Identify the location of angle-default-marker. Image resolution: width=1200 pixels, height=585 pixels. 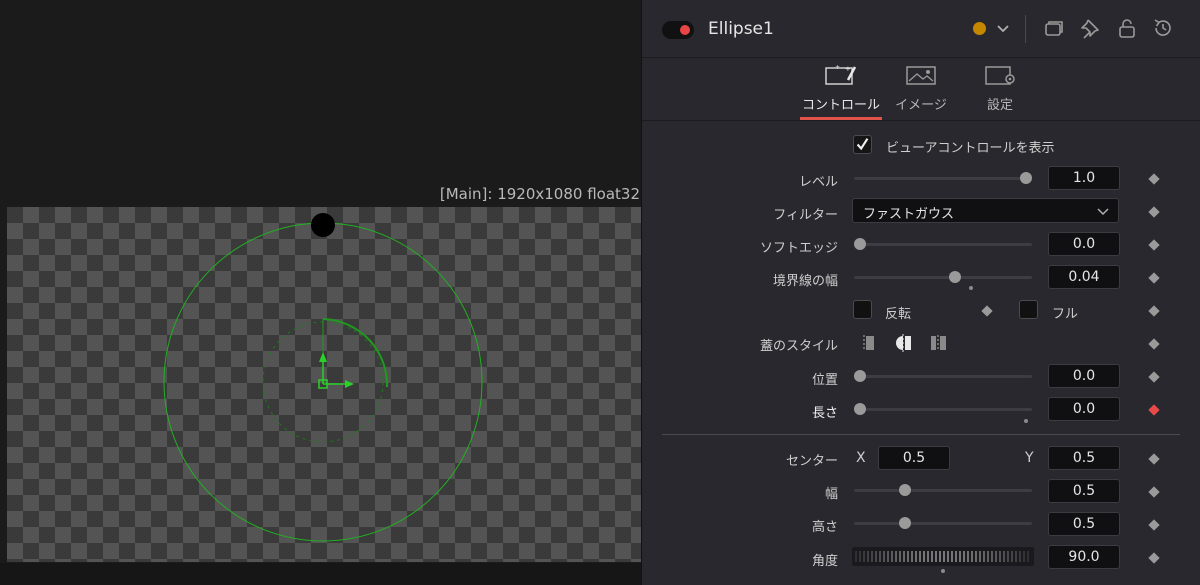
(943, 571).